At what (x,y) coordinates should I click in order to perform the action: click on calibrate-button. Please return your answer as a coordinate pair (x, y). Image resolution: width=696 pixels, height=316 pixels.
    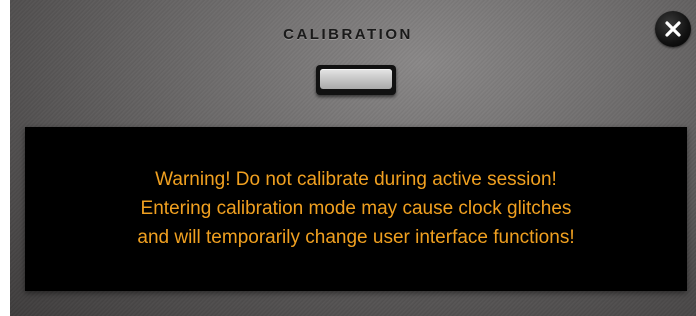
    Looking at the image, I should click on (356, 80).